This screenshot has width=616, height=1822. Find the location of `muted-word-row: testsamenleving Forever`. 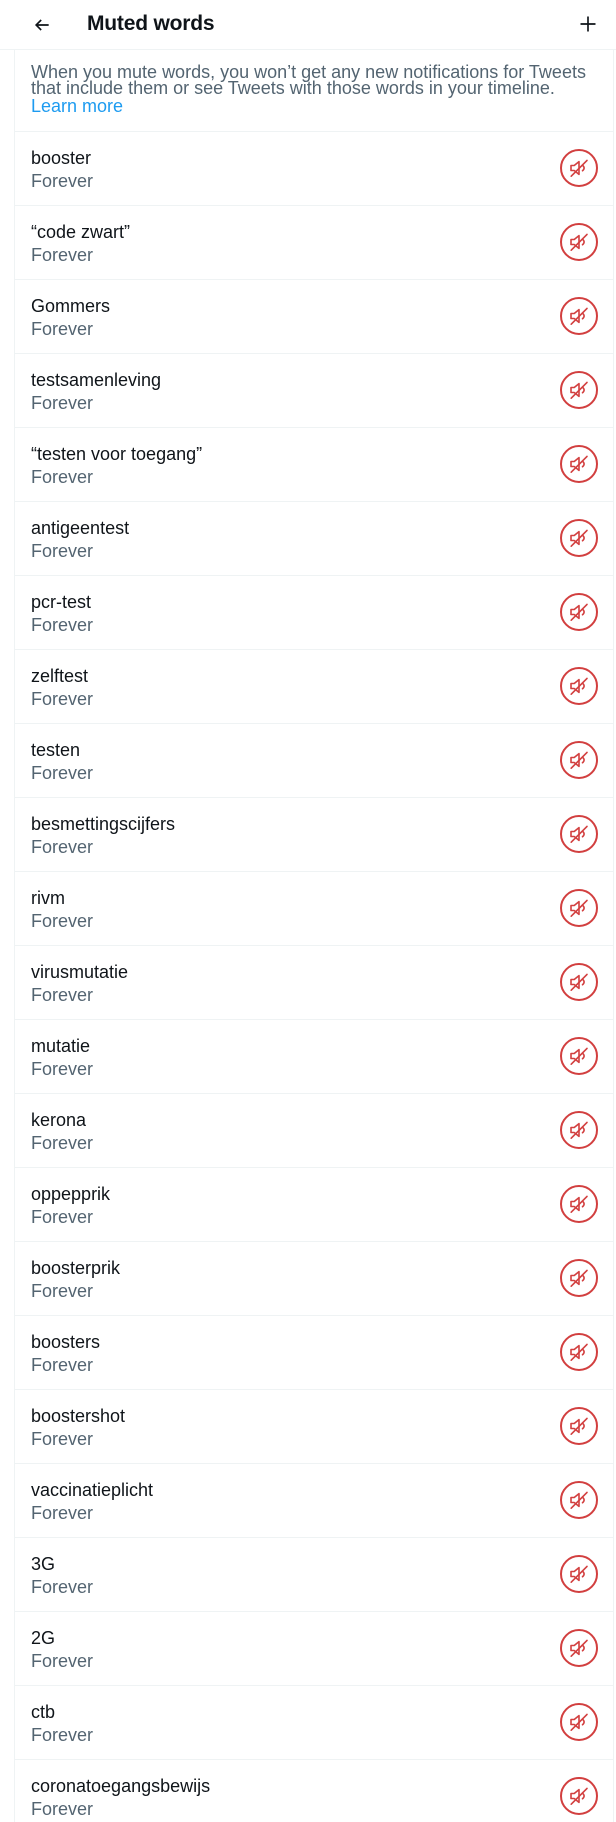

muted-word-row: testsamenleving Forever is located at coordinates (314, 391).